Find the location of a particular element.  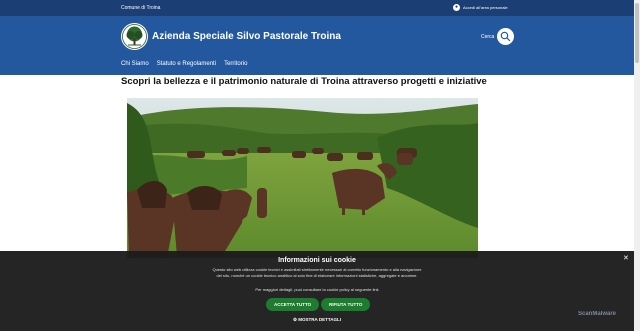

scrollbar-thumb is located at coordinates (637, 33).